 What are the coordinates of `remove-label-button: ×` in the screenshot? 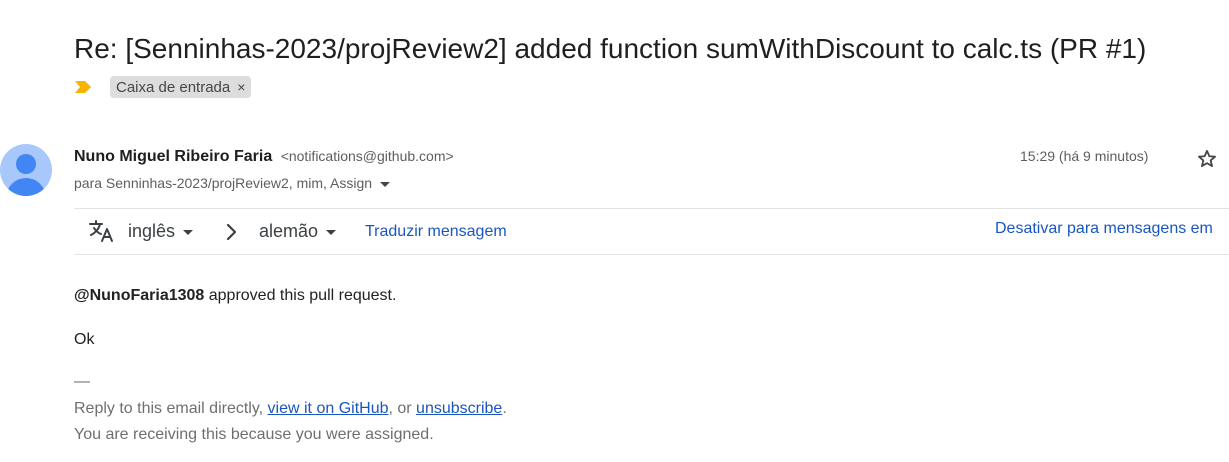 It's located at (241, 87).